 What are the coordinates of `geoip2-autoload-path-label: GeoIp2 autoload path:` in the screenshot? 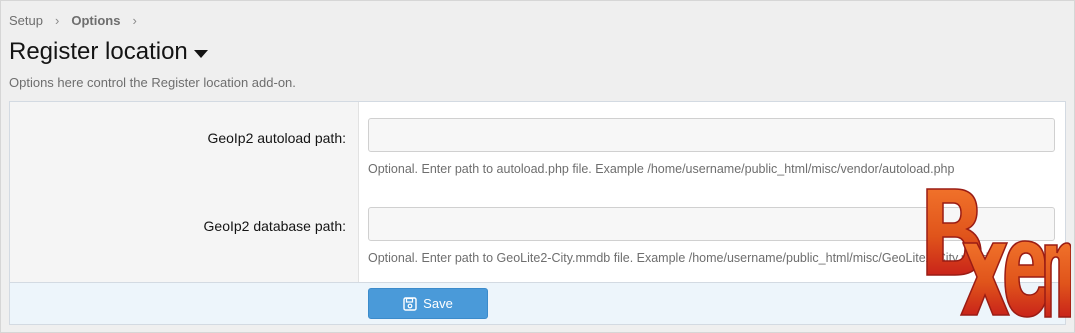 It's located at (276, 138).